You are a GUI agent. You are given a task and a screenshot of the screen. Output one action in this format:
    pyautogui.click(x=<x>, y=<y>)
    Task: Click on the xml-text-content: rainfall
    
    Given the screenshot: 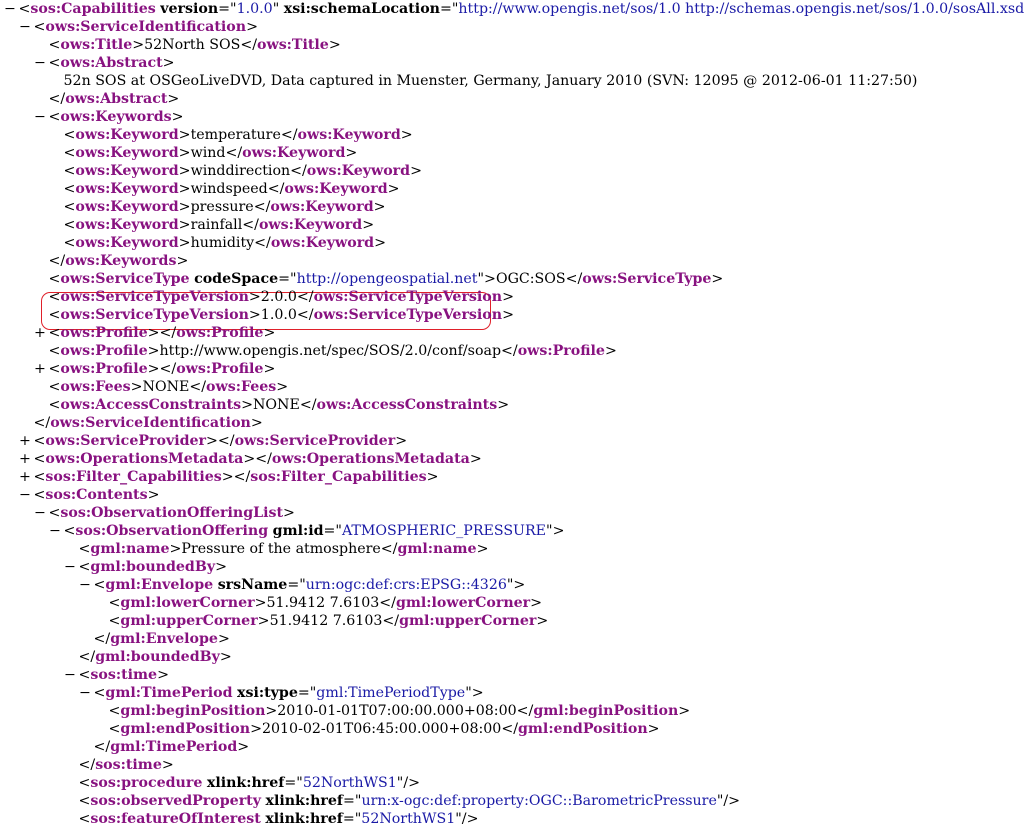 What is the action you would take?
    pyautogui.click(x=216, y=225)
    